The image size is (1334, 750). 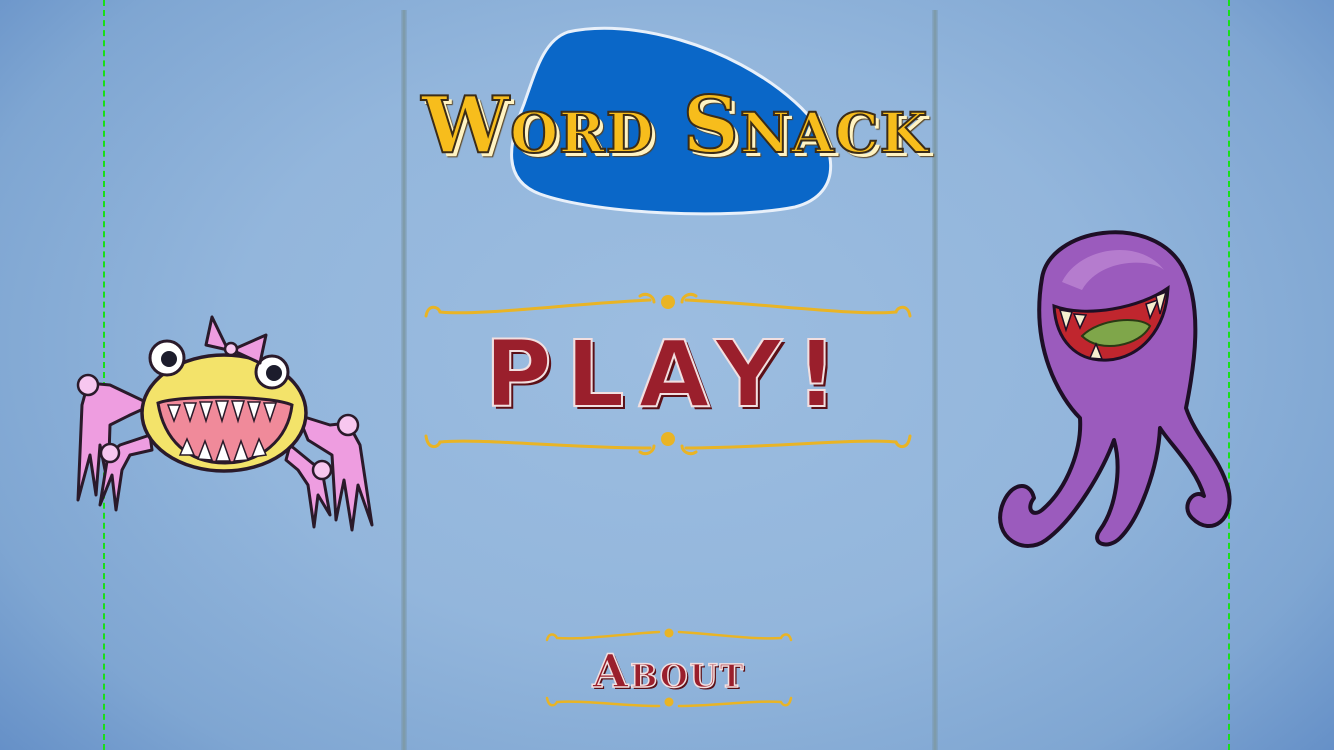 What do you see at coordinates (669, 671) in the screenshot?
I see `about-button: About` at bounding box center [669, 671].